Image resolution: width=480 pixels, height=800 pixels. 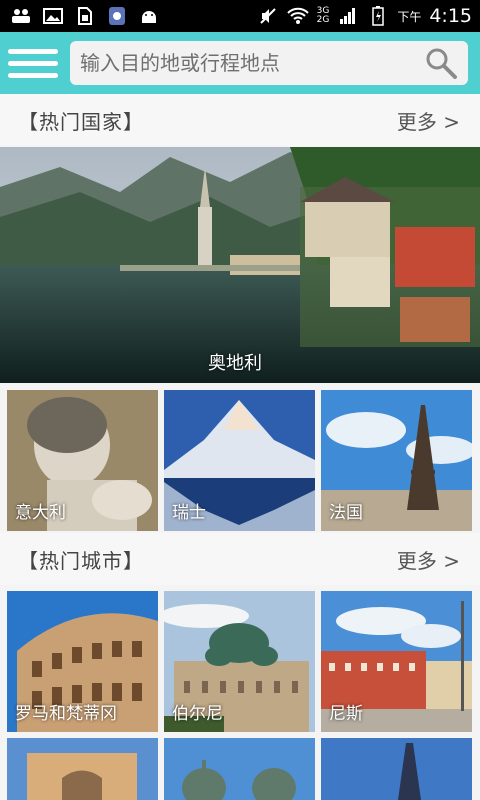 I want to click on country-name: 瑞士, so click(x=189, y=513).